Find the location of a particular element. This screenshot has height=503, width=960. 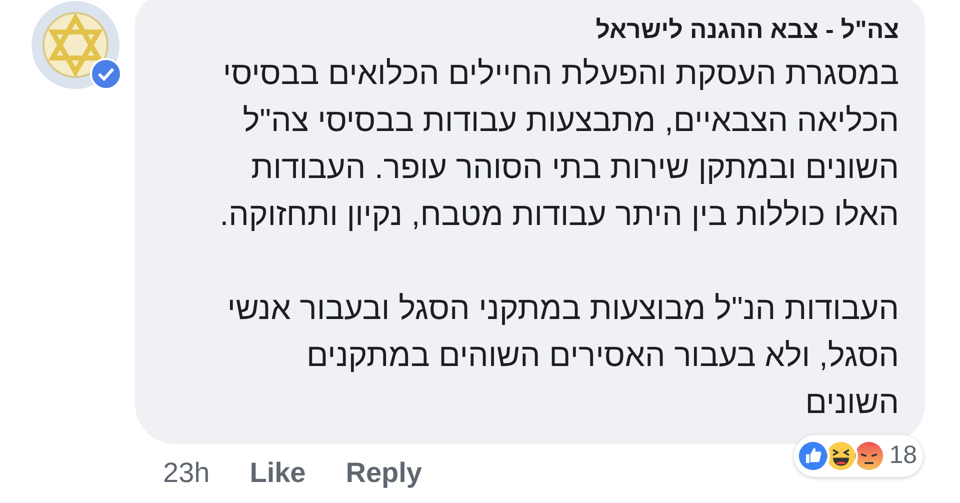

angry-face-icon is located at coordinates (869, 456).